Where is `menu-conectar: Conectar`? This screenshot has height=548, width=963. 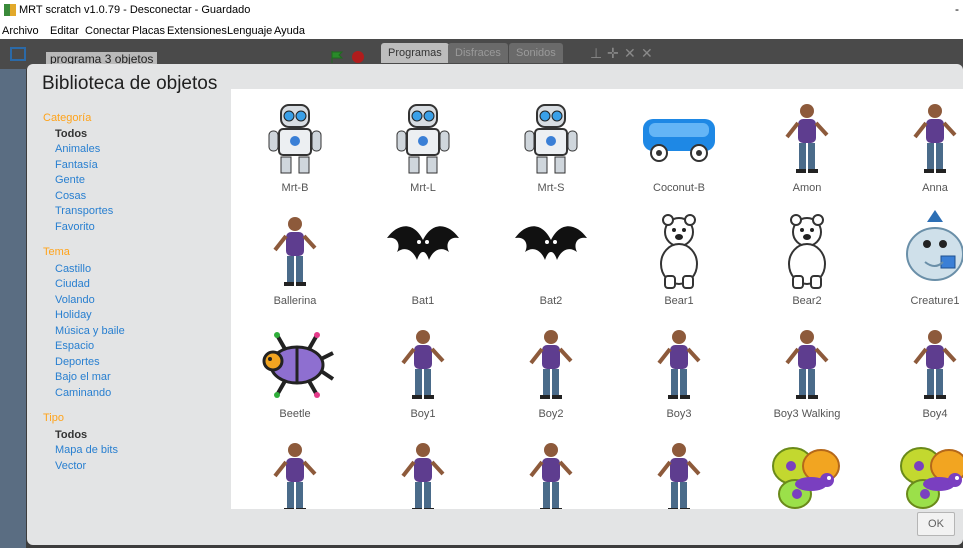 menu-conectar: Conectar is located at coordinates (107, 31).